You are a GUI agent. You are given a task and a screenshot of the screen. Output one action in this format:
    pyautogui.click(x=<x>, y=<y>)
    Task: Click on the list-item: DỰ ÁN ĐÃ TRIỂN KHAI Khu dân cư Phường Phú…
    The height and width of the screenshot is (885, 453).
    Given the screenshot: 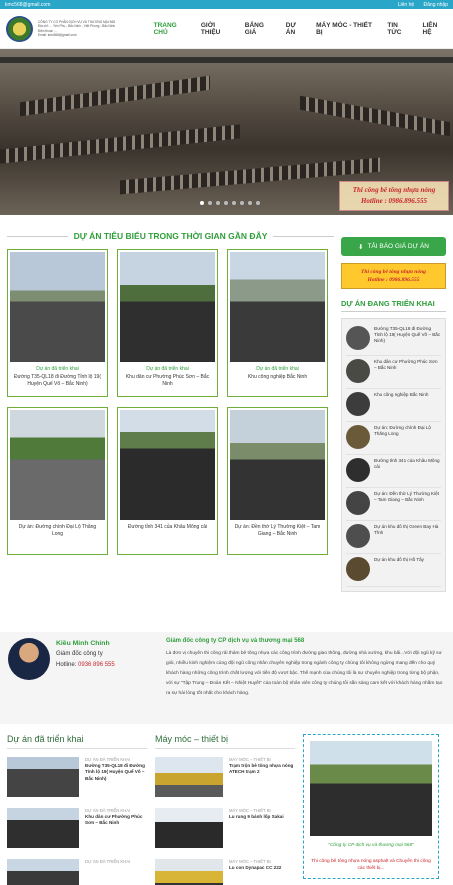 What is the action you would take?
    pyautogui.click(x=77, y=833)
    